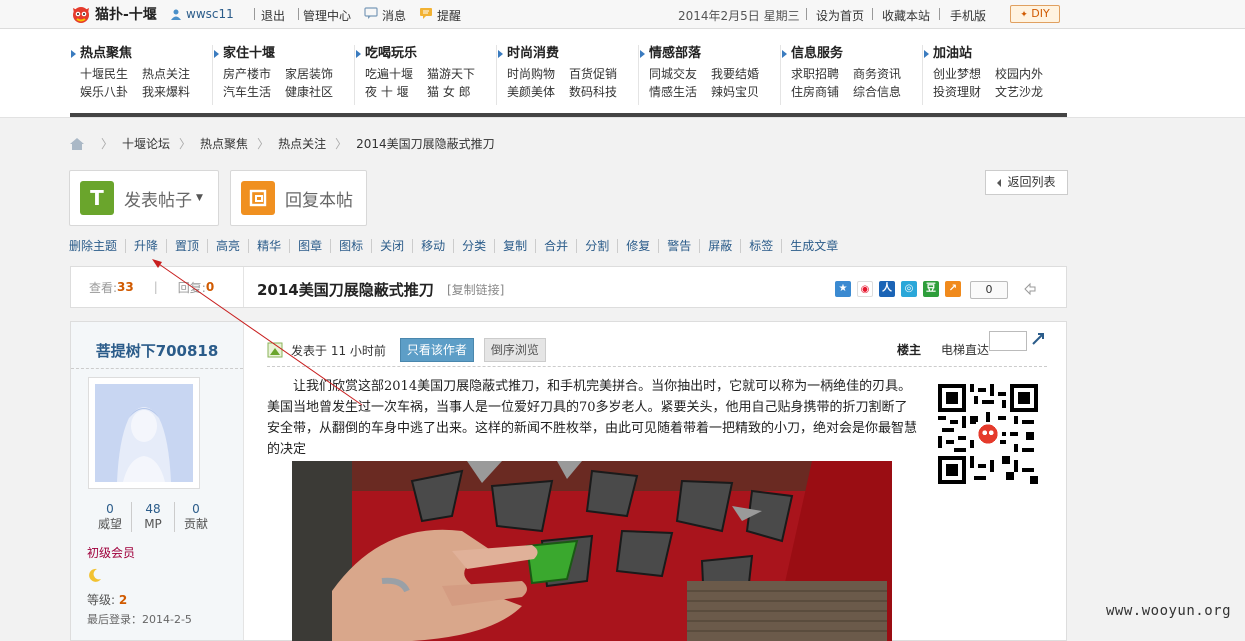 This screenshot has height=641, width=1245. What do you see at coordinates (391, 246) in the screenshot?
I see `mod-close: 关闭` at bounding box center [391, 246].